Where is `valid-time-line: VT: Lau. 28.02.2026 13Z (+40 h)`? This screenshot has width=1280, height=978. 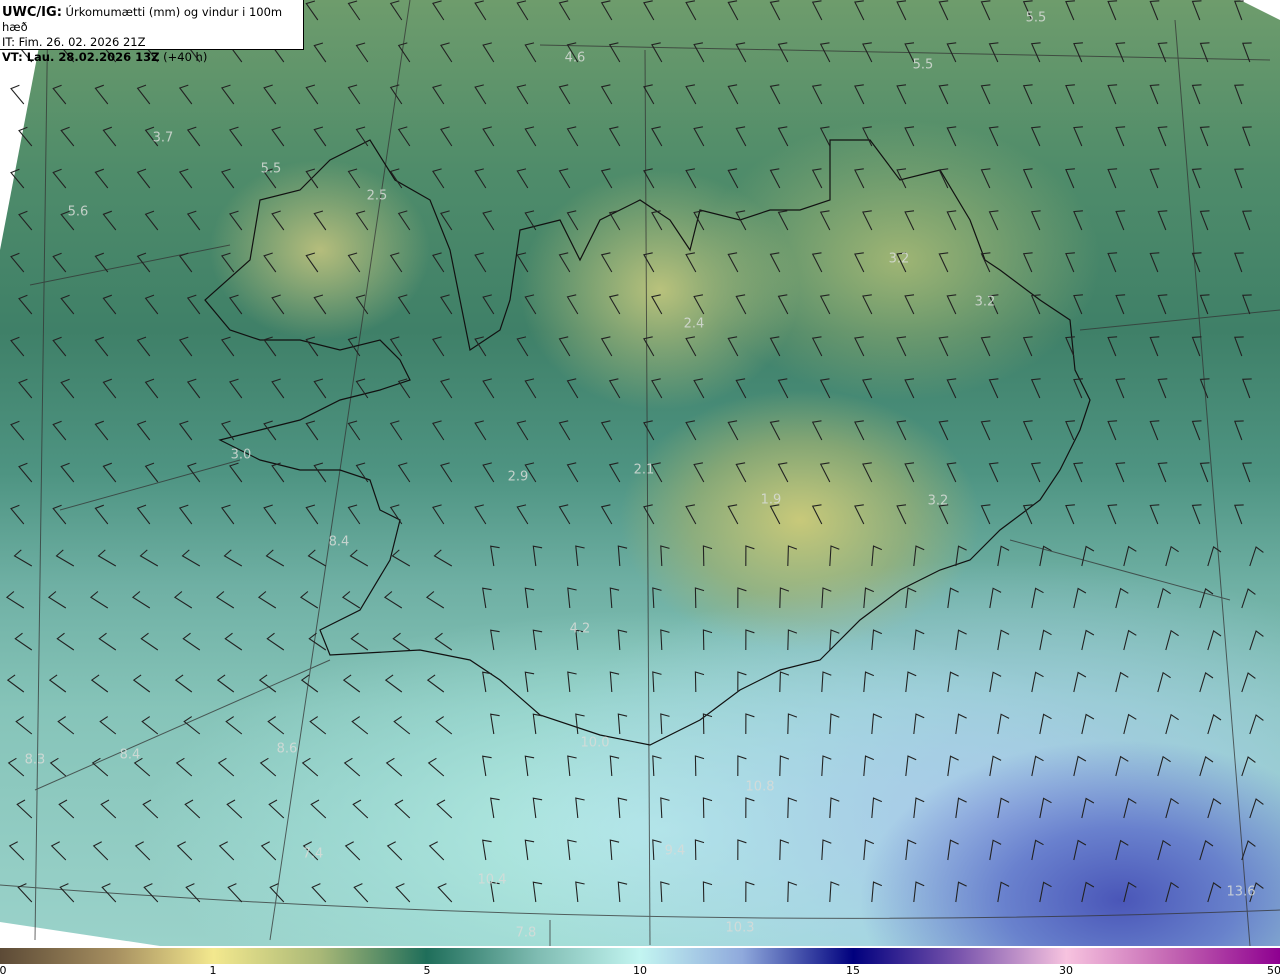 valid-time-line: VT: Lau. 28.02.2026 13Z (+40 h) is located at coordinates (152, 57).